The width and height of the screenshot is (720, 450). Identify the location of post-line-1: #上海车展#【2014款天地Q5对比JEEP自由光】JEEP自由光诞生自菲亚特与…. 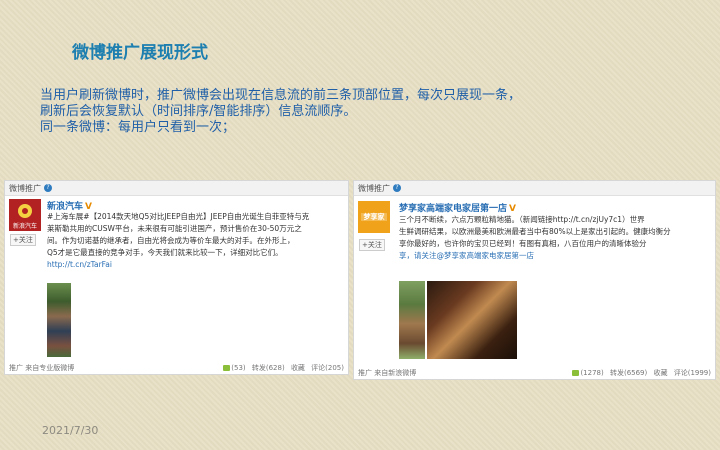
(178, 216).